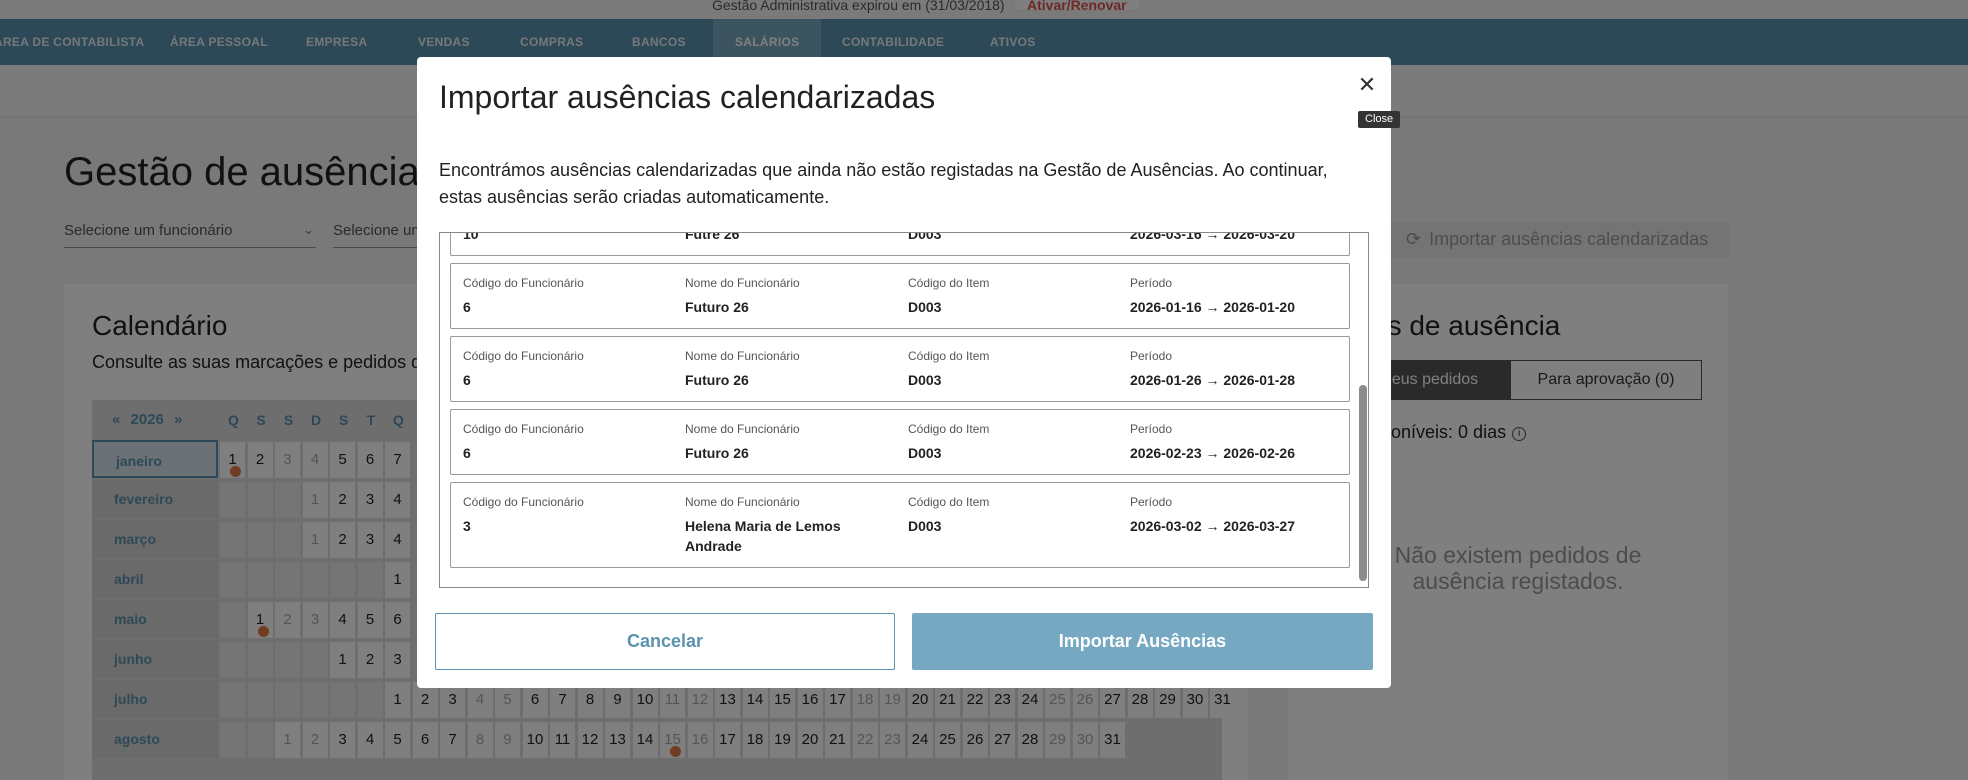 The image size is (1968, 780). Describe the element at coordinates (1213, 307) in the screenshot. I see `field-value: 2026-01-16 → 2026-01-20` at that location.